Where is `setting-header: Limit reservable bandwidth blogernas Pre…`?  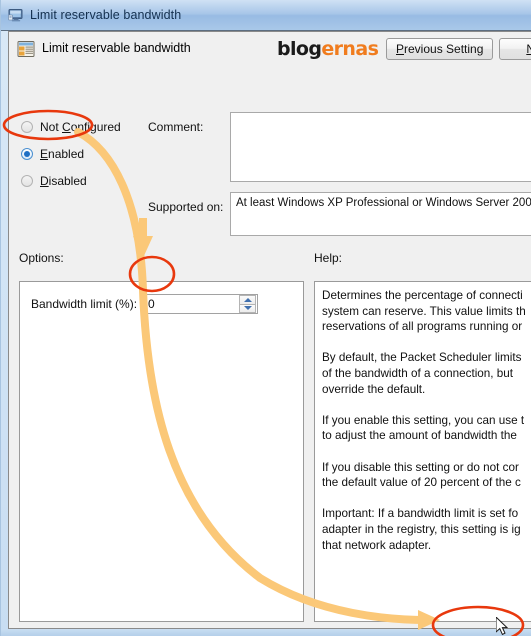
setting-header: Limit reservable bandwidth blogernas Pre… is located at coordinates (270, 50).